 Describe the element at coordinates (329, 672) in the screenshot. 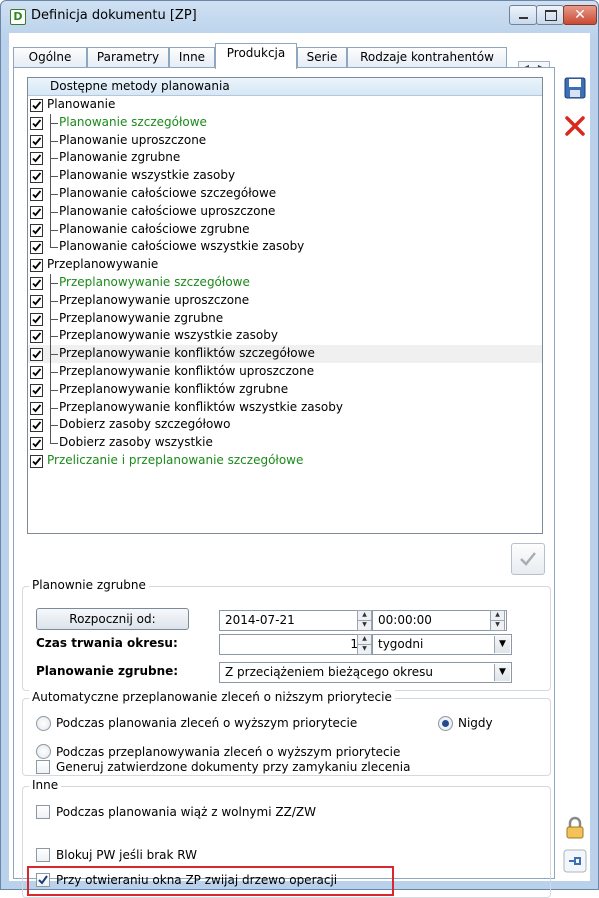

I see `mode-value: Z przeciążeniem bieżącego okresu` at that location.